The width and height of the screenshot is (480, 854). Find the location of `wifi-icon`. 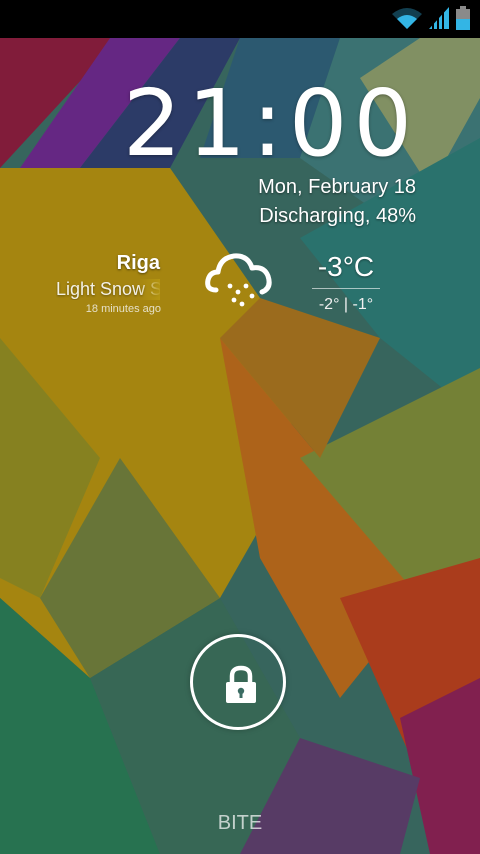

wifi-icon is located at coordinates (407, 18).